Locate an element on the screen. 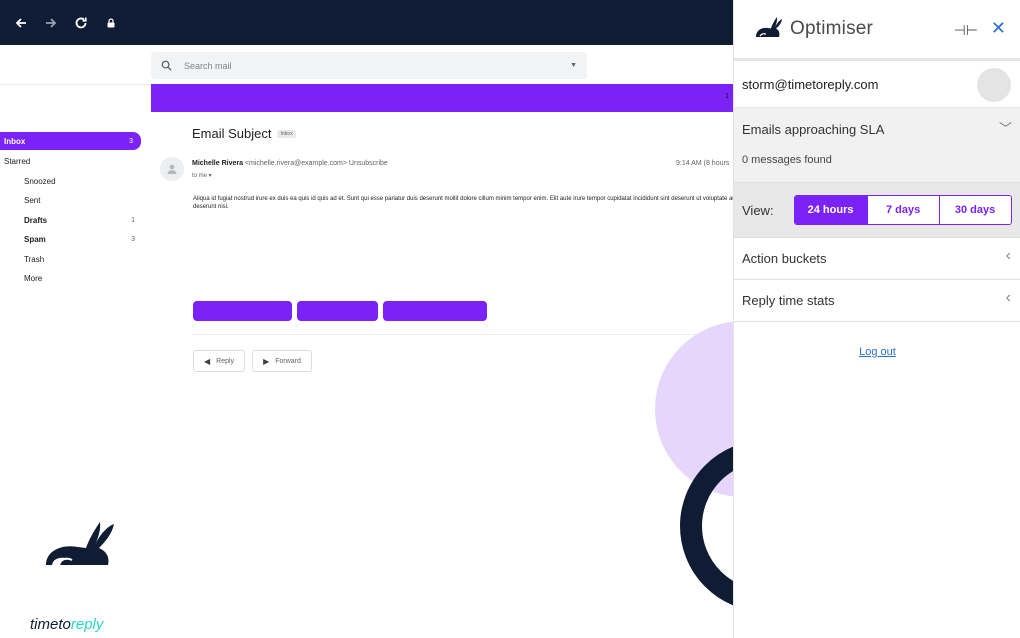 The width and height of the screenshot is (1020, 638). unsubscribe-link: Unsubscribe is located at coordinates (368, 163).